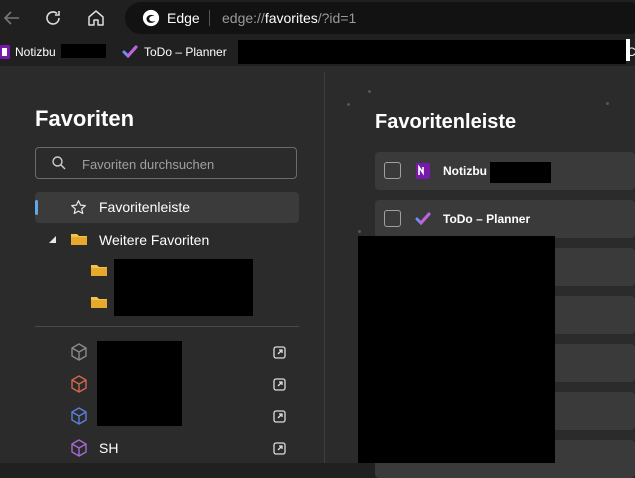 The height and width of the screenshot is (478, 635). I want to click on bookmark-overflow-label: C, so click(631, 52).